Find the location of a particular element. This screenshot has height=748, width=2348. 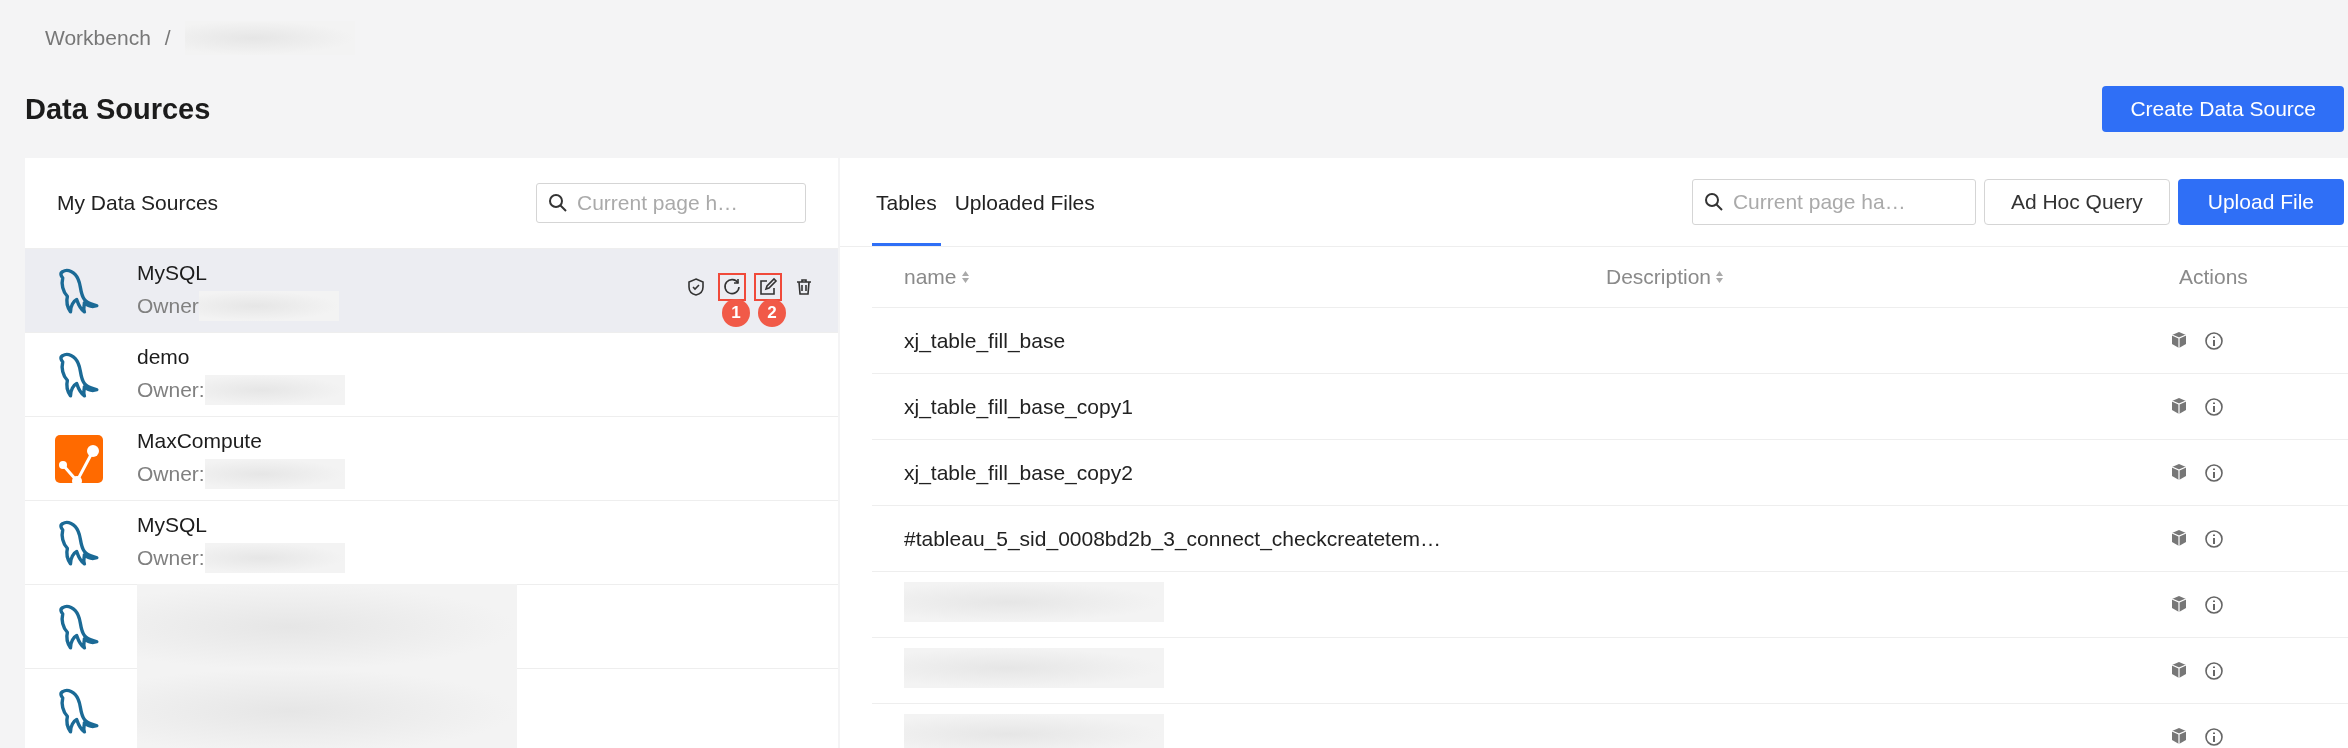

delete-icon is located at coordinates (804, 287).